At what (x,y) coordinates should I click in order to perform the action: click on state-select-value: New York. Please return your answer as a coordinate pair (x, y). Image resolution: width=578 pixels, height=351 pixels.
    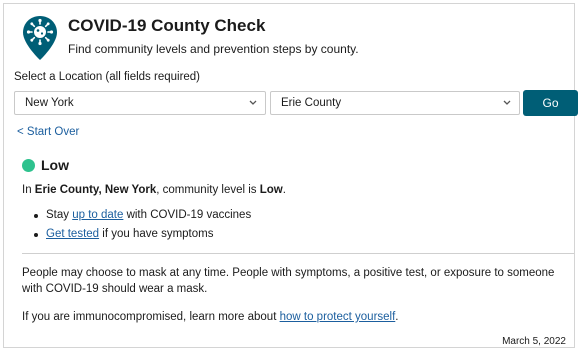
    Looking at the image, I should click on (49, 103).